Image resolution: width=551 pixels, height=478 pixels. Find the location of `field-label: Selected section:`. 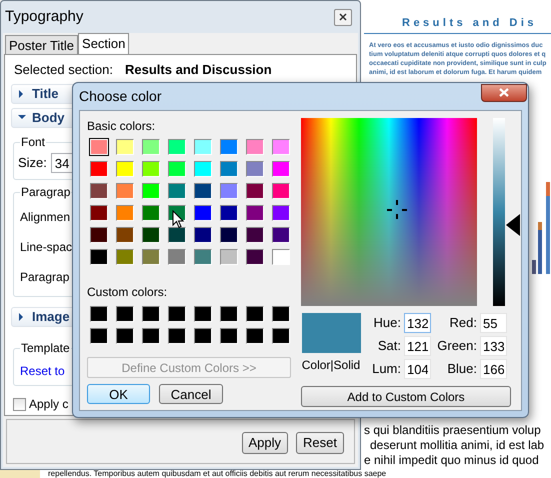

field-label: Selected section: is located at coordinates (64, 70).